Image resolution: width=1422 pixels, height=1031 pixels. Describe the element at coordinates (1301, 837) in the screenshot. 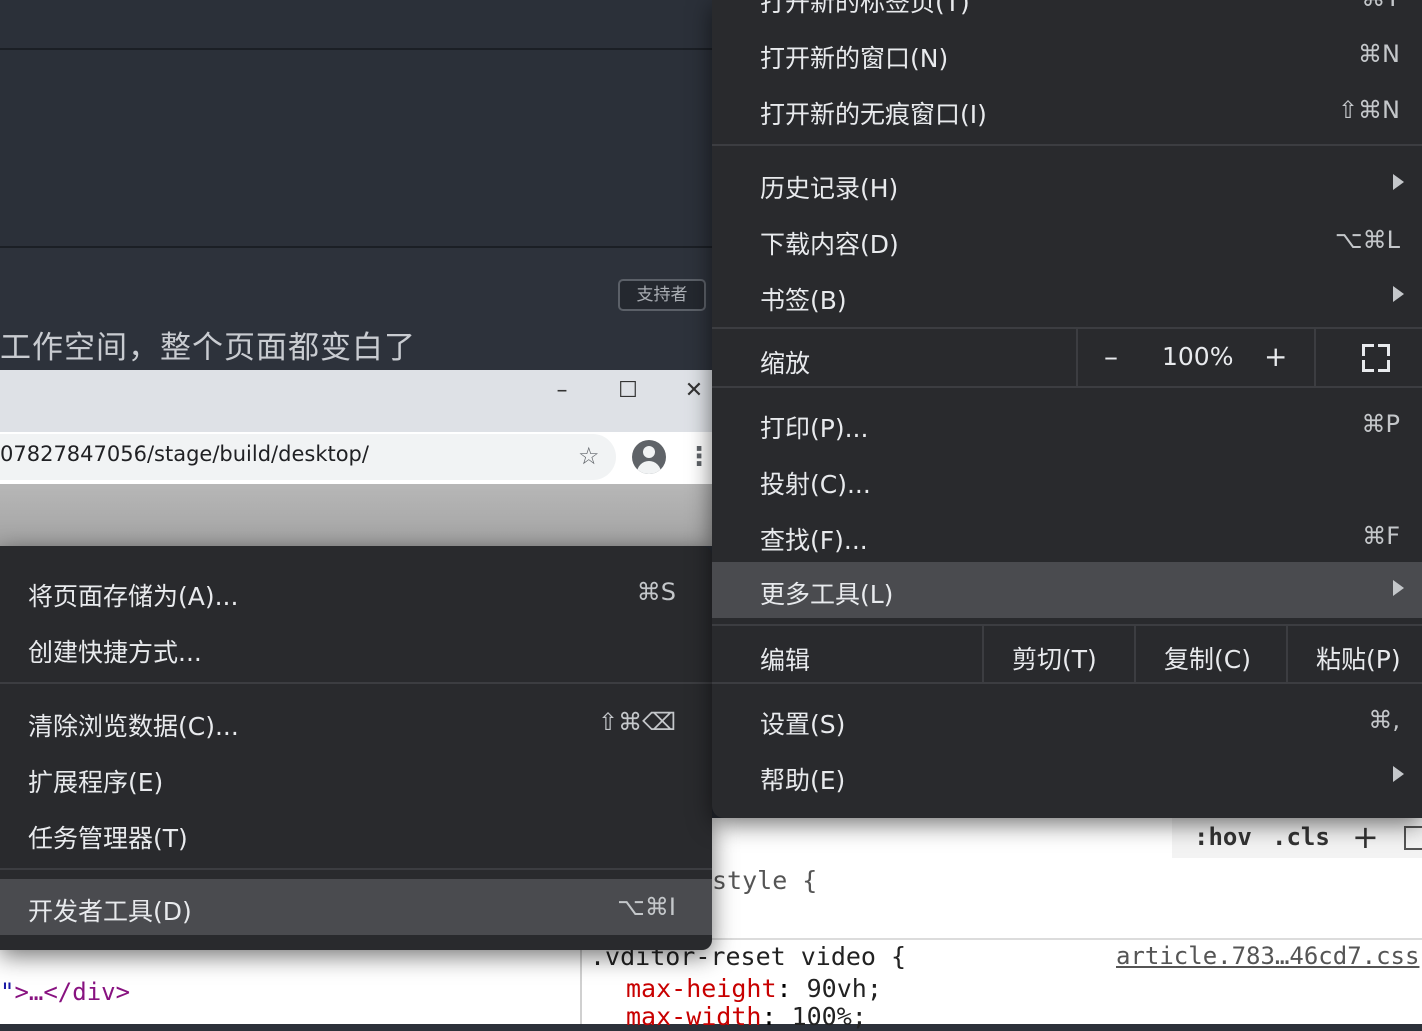

I see `cls-toggle: .cls` at that location.